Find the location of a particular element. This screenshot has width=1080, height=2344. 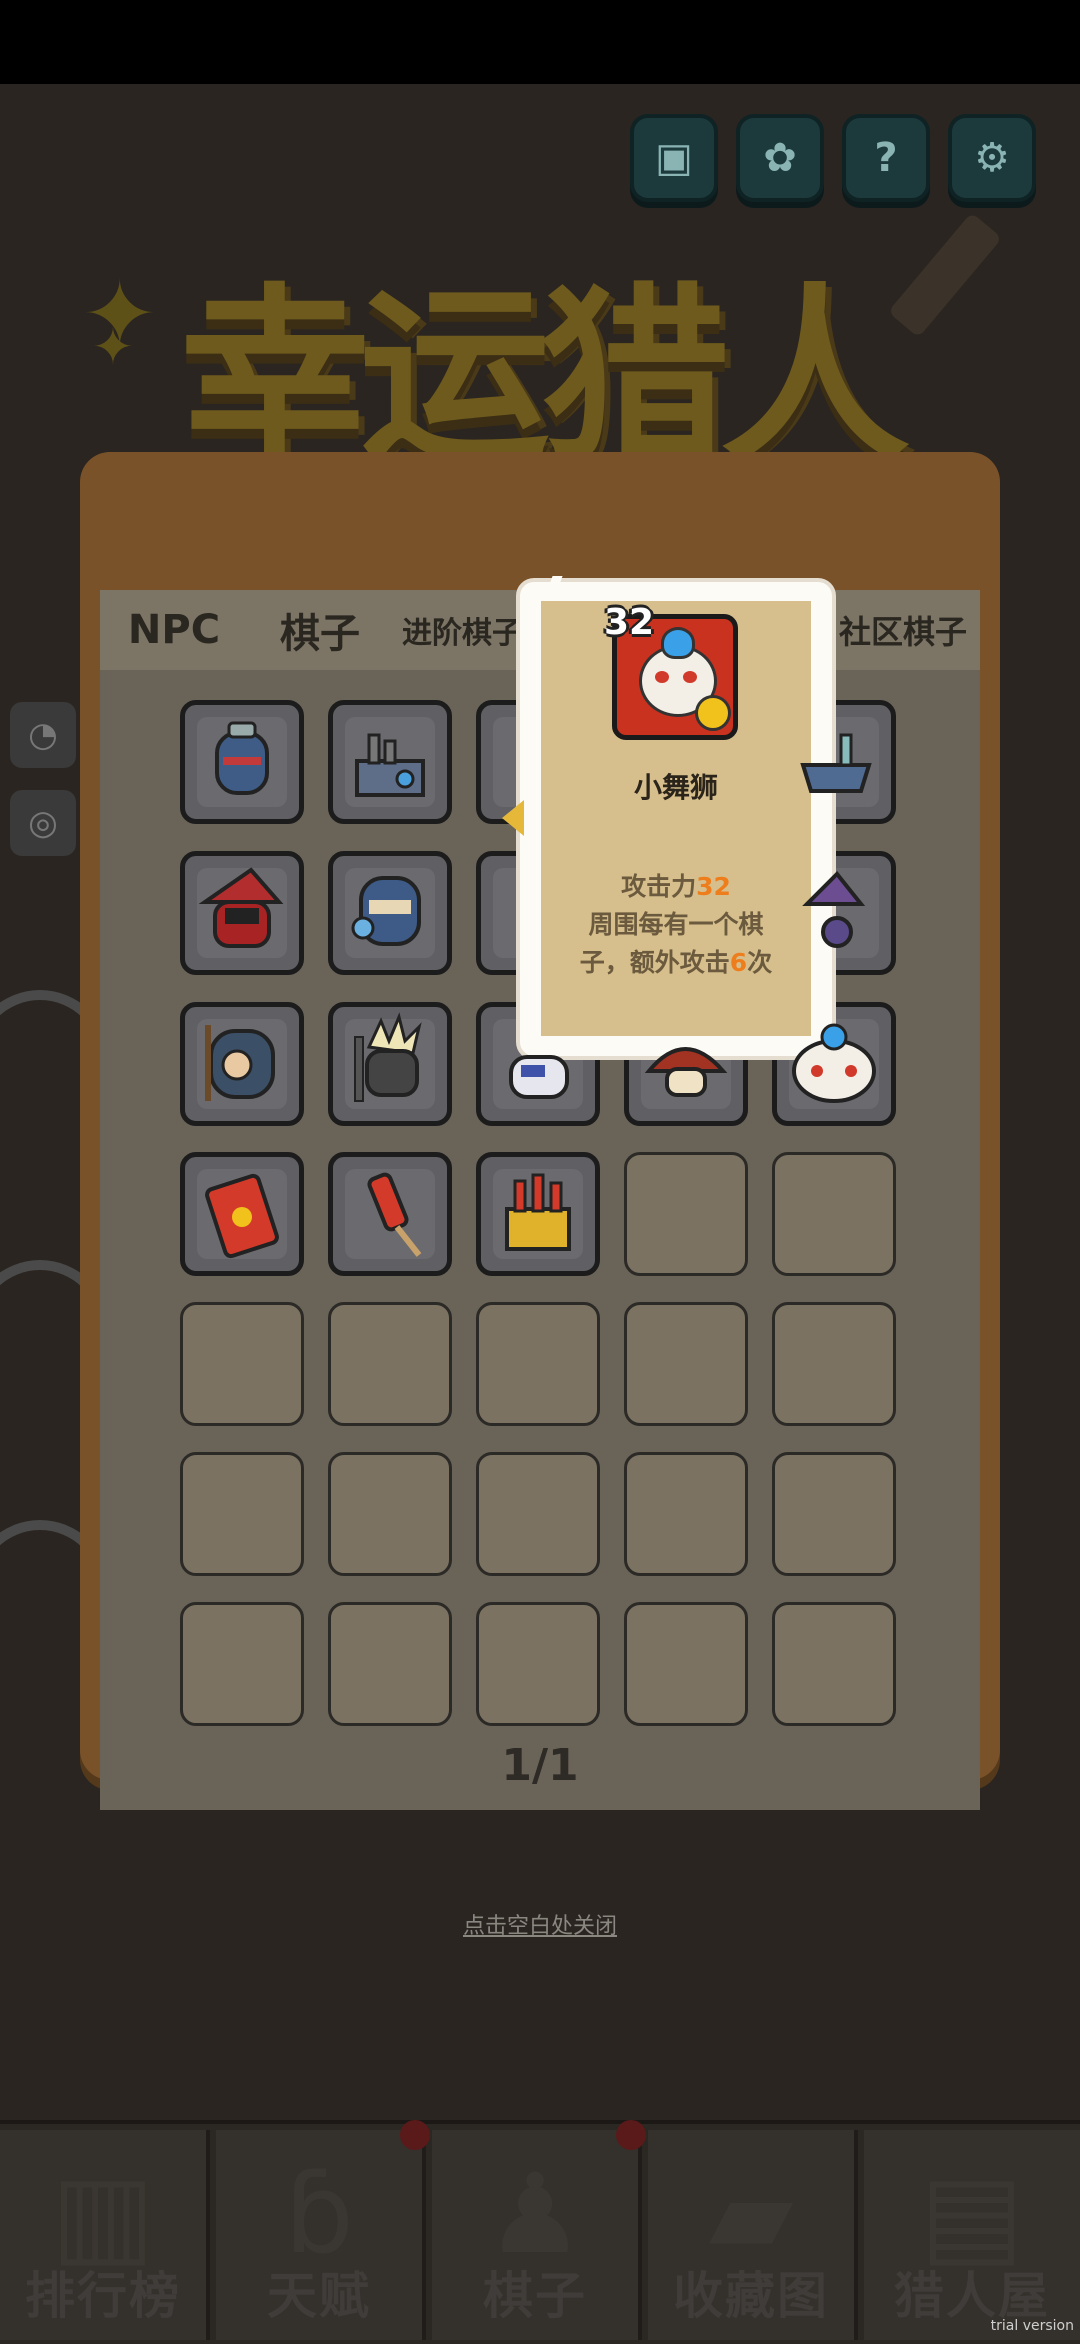

tooltip-pointer-icon is located at coordinates (513, 818).